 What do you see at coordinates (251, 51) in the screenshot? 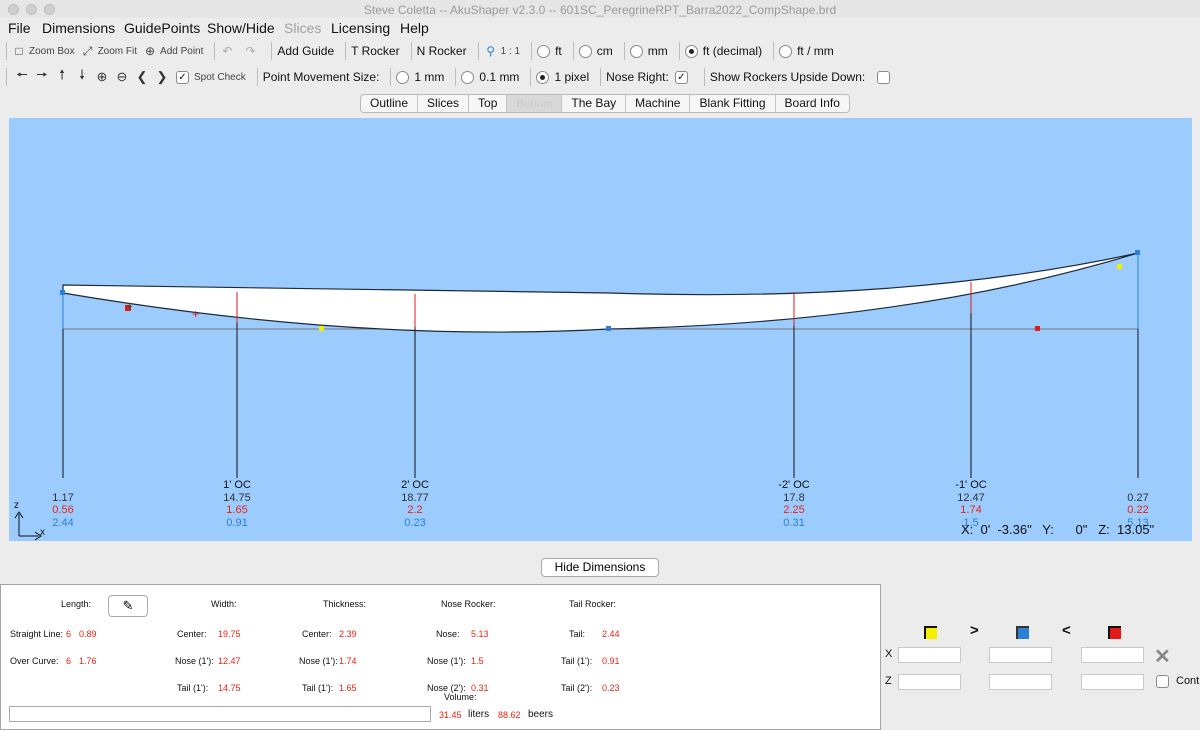
I see `redo-button: ↷` at bounding box center [251, 51].